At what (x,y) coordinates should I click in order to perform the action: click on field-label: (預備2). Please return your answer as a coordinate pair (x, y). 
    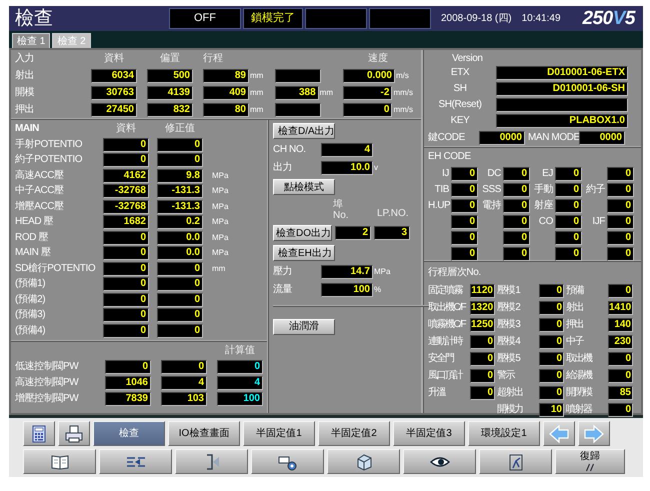
    Looking at the image, I should click on (30, 299).